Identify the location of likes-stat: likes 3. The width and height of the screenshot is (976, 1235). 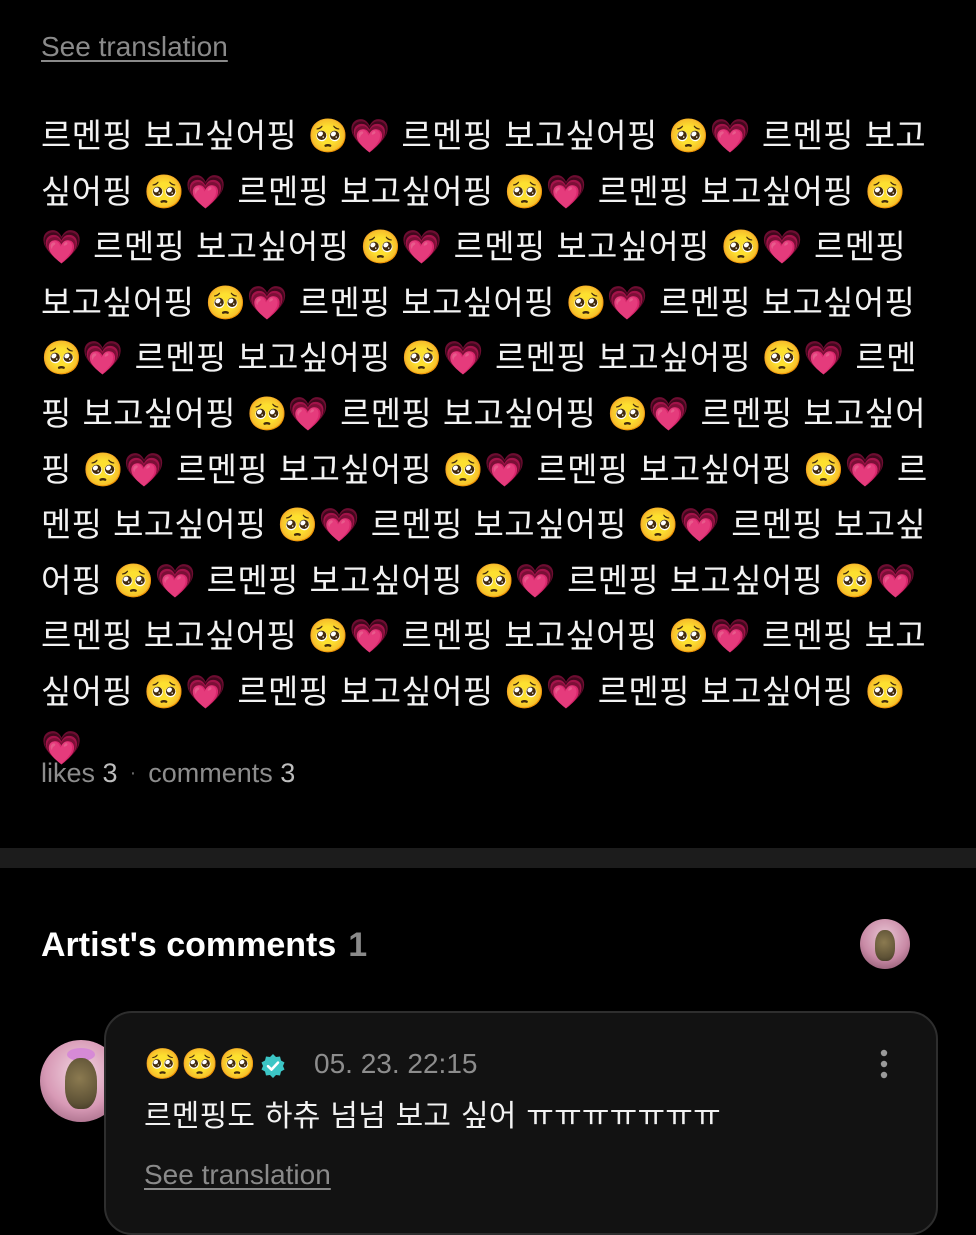
(79, 773).